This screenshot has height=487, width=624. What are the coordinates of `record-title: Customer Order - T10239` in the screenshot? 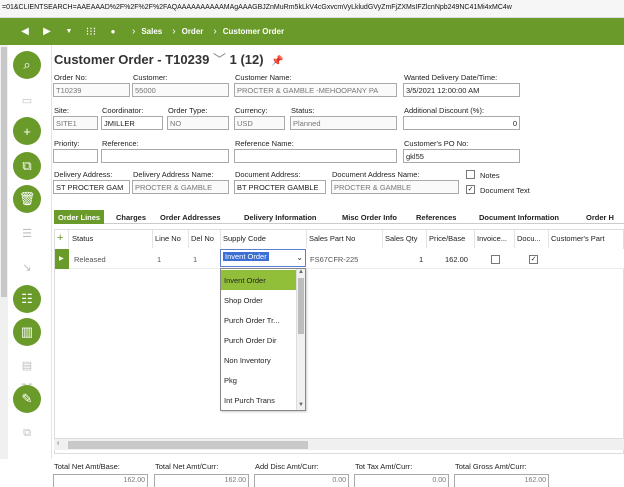 It's located at (132, 59).